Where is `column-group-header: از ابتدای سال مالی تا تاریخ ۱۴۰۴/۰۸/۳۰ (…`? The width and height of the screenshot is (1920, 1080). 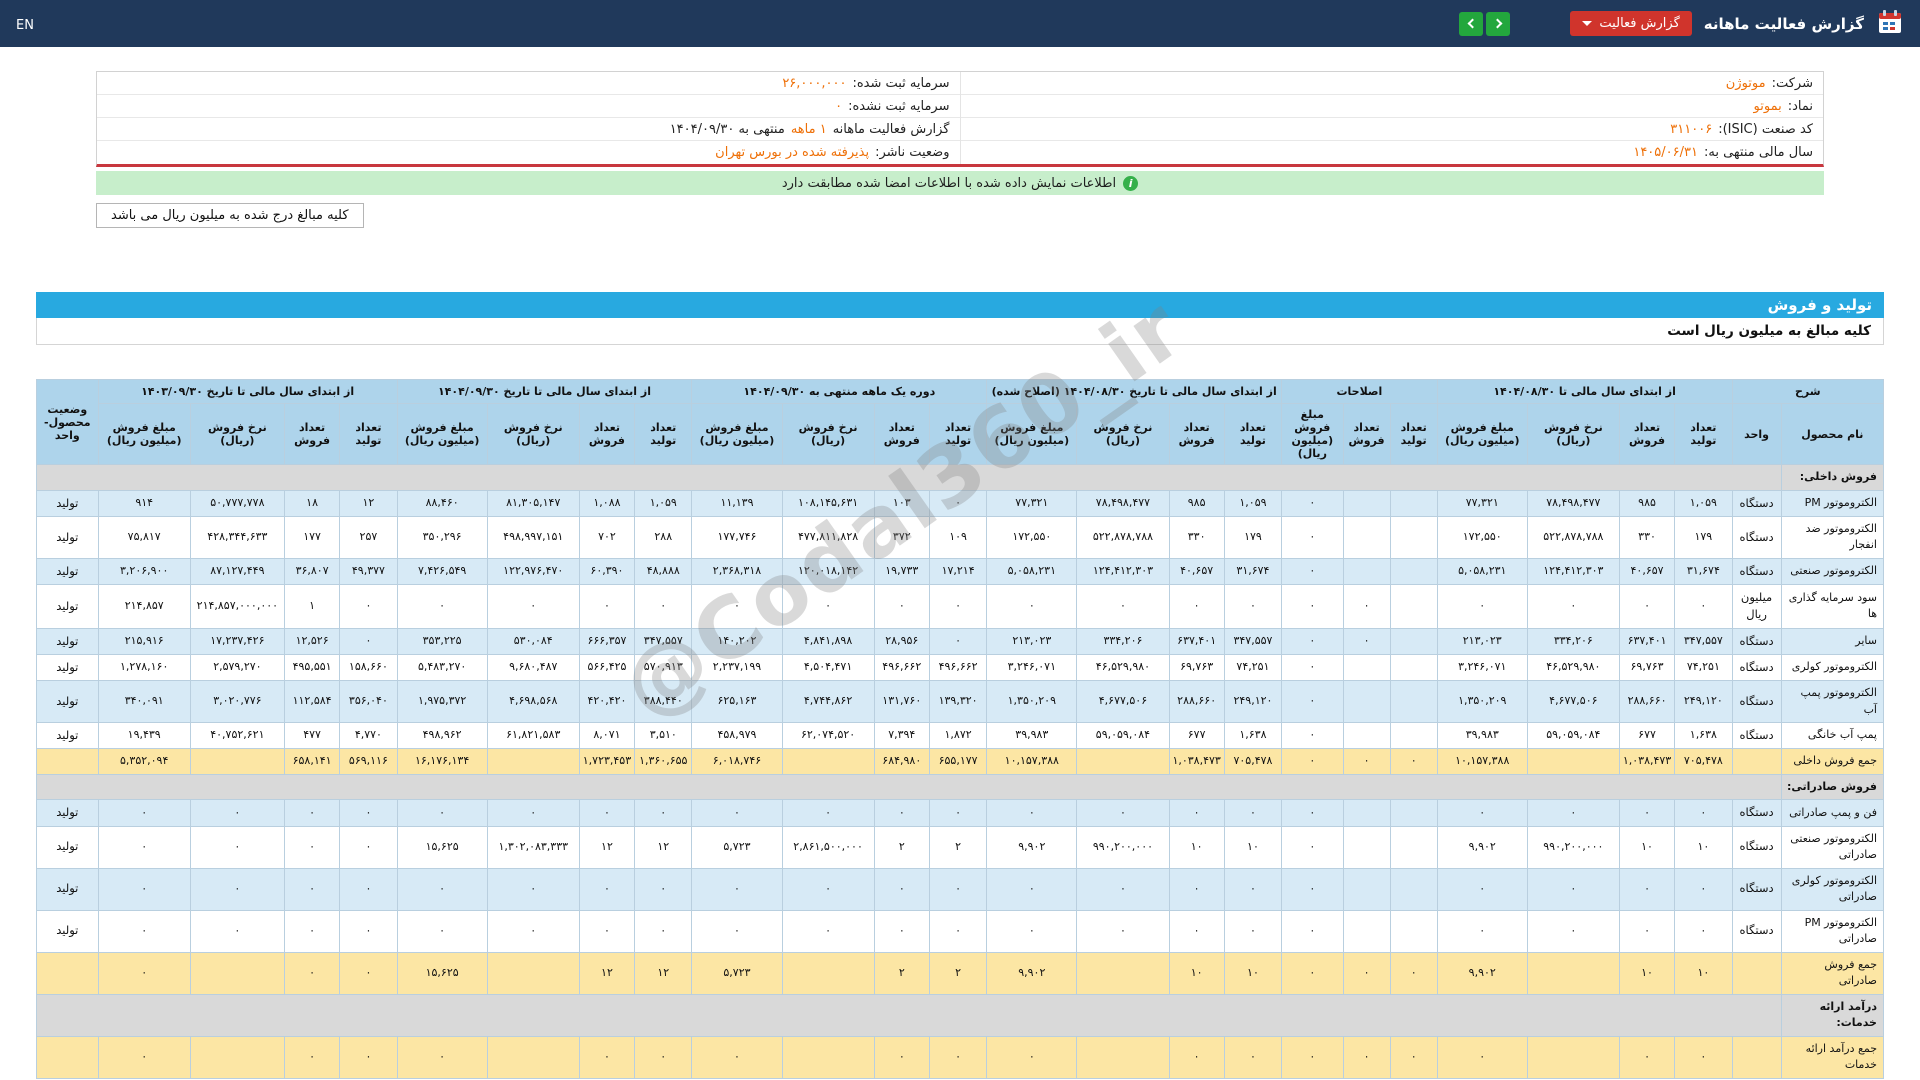
column-group-header: از ابتدای سال مالی تا تاریخ ۱۴۰۴/۰۸/۳۰ (… is located at coordinates (1134, 391).